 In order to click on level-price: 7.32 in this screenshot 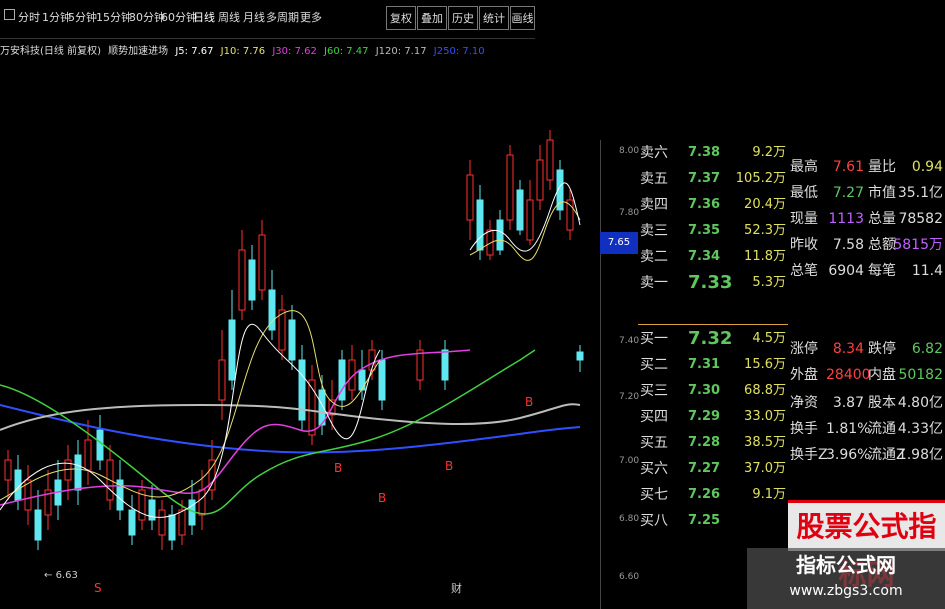, I will do `click(710, 338)`.